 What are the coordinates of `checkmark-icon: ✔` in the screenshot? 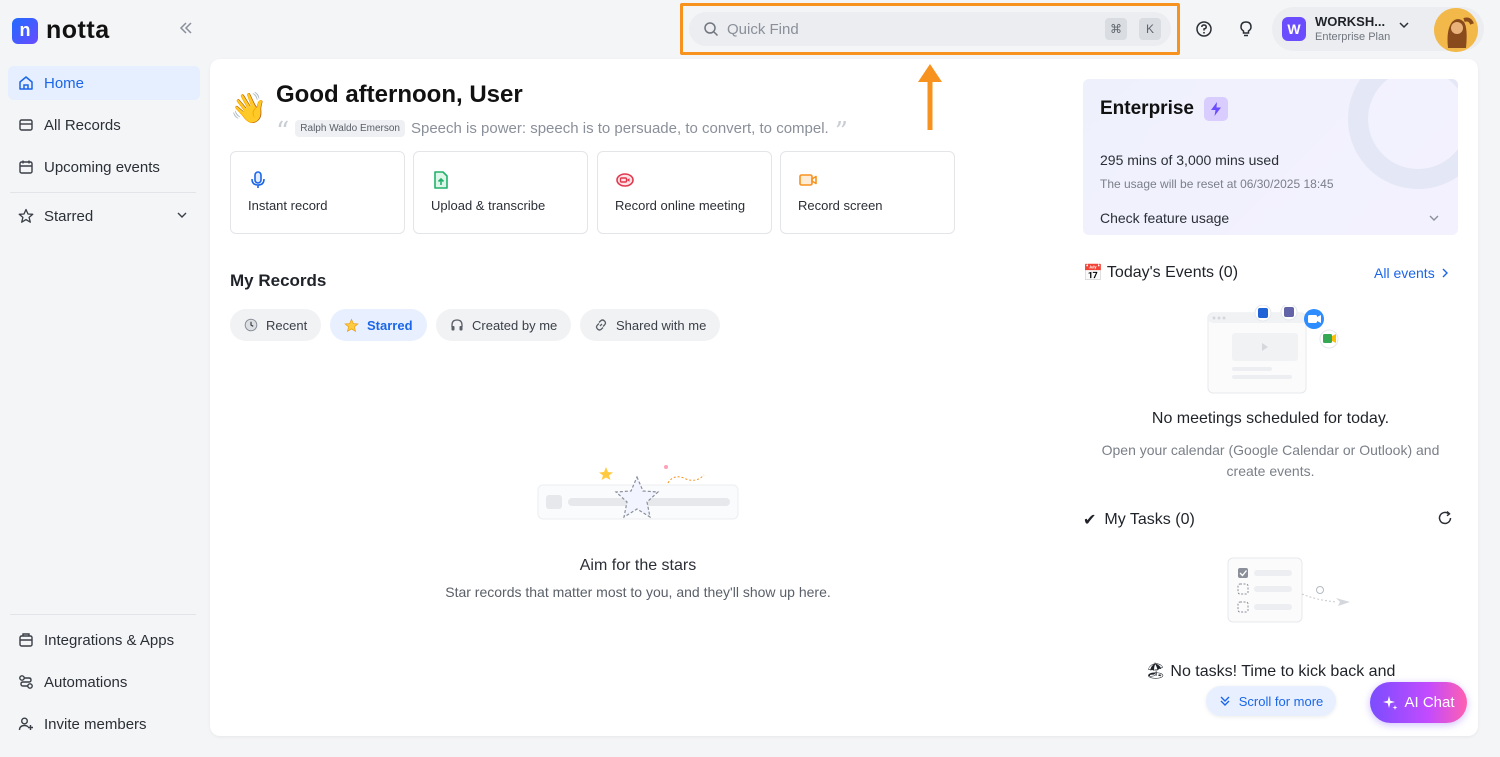 It's located at (1090, 520).